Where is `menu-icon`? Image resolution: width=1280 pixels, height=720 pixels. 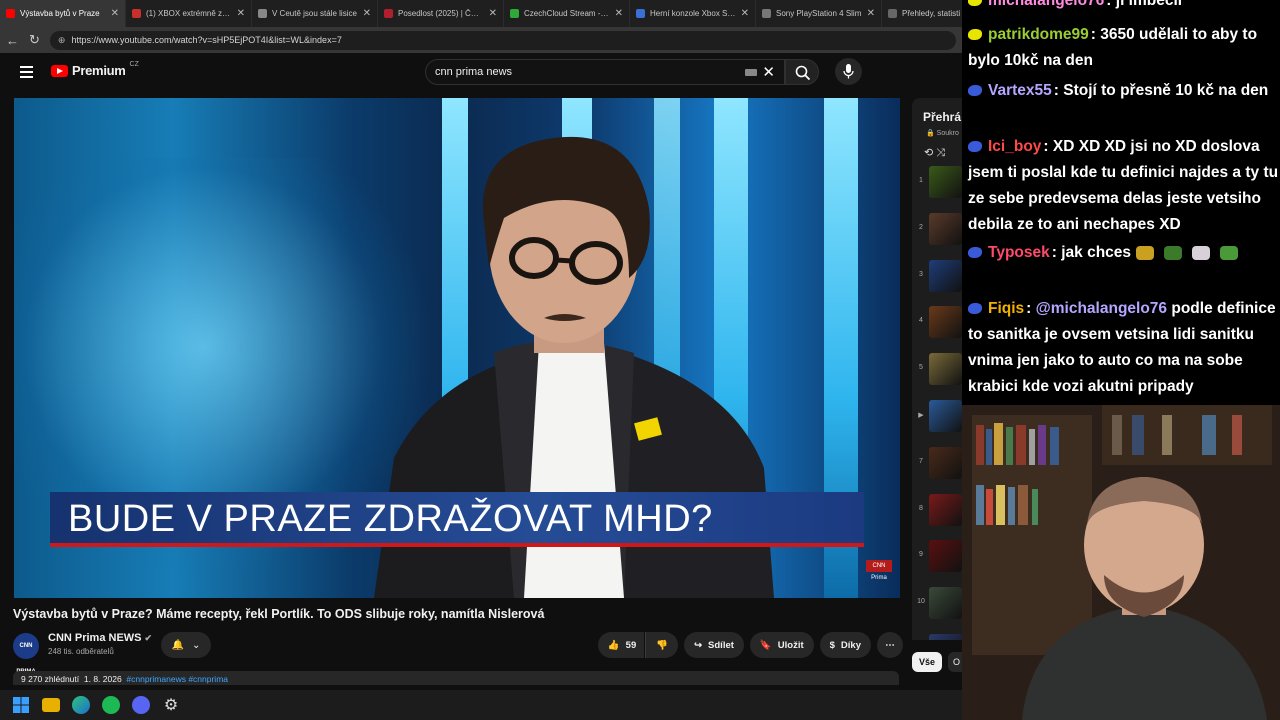
menu-icon is located at coordinates (26, 72).